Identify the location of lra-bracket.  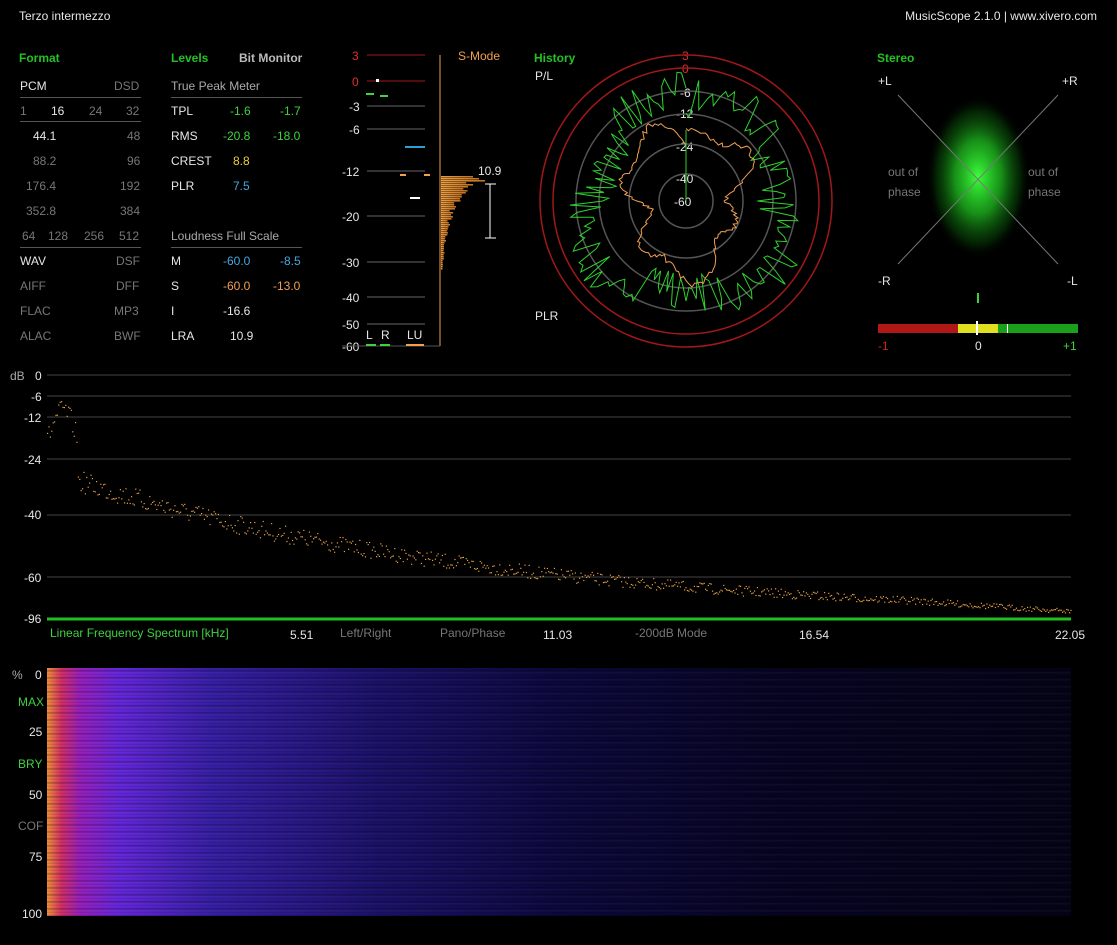
(490, 211).